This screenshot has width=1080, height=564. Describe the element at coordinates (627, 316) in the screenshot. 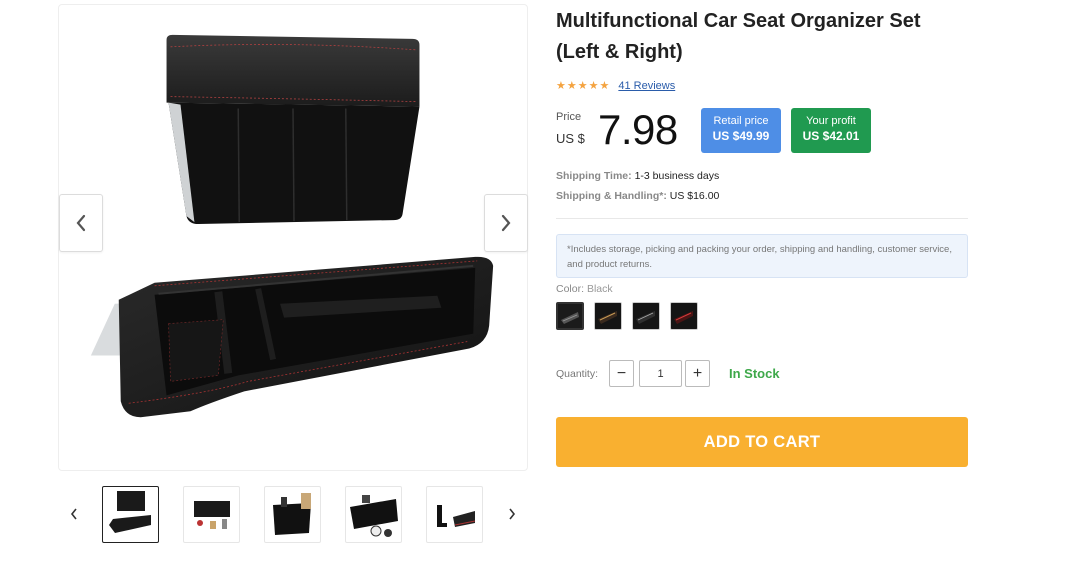

I see `color-swatches` at that location.